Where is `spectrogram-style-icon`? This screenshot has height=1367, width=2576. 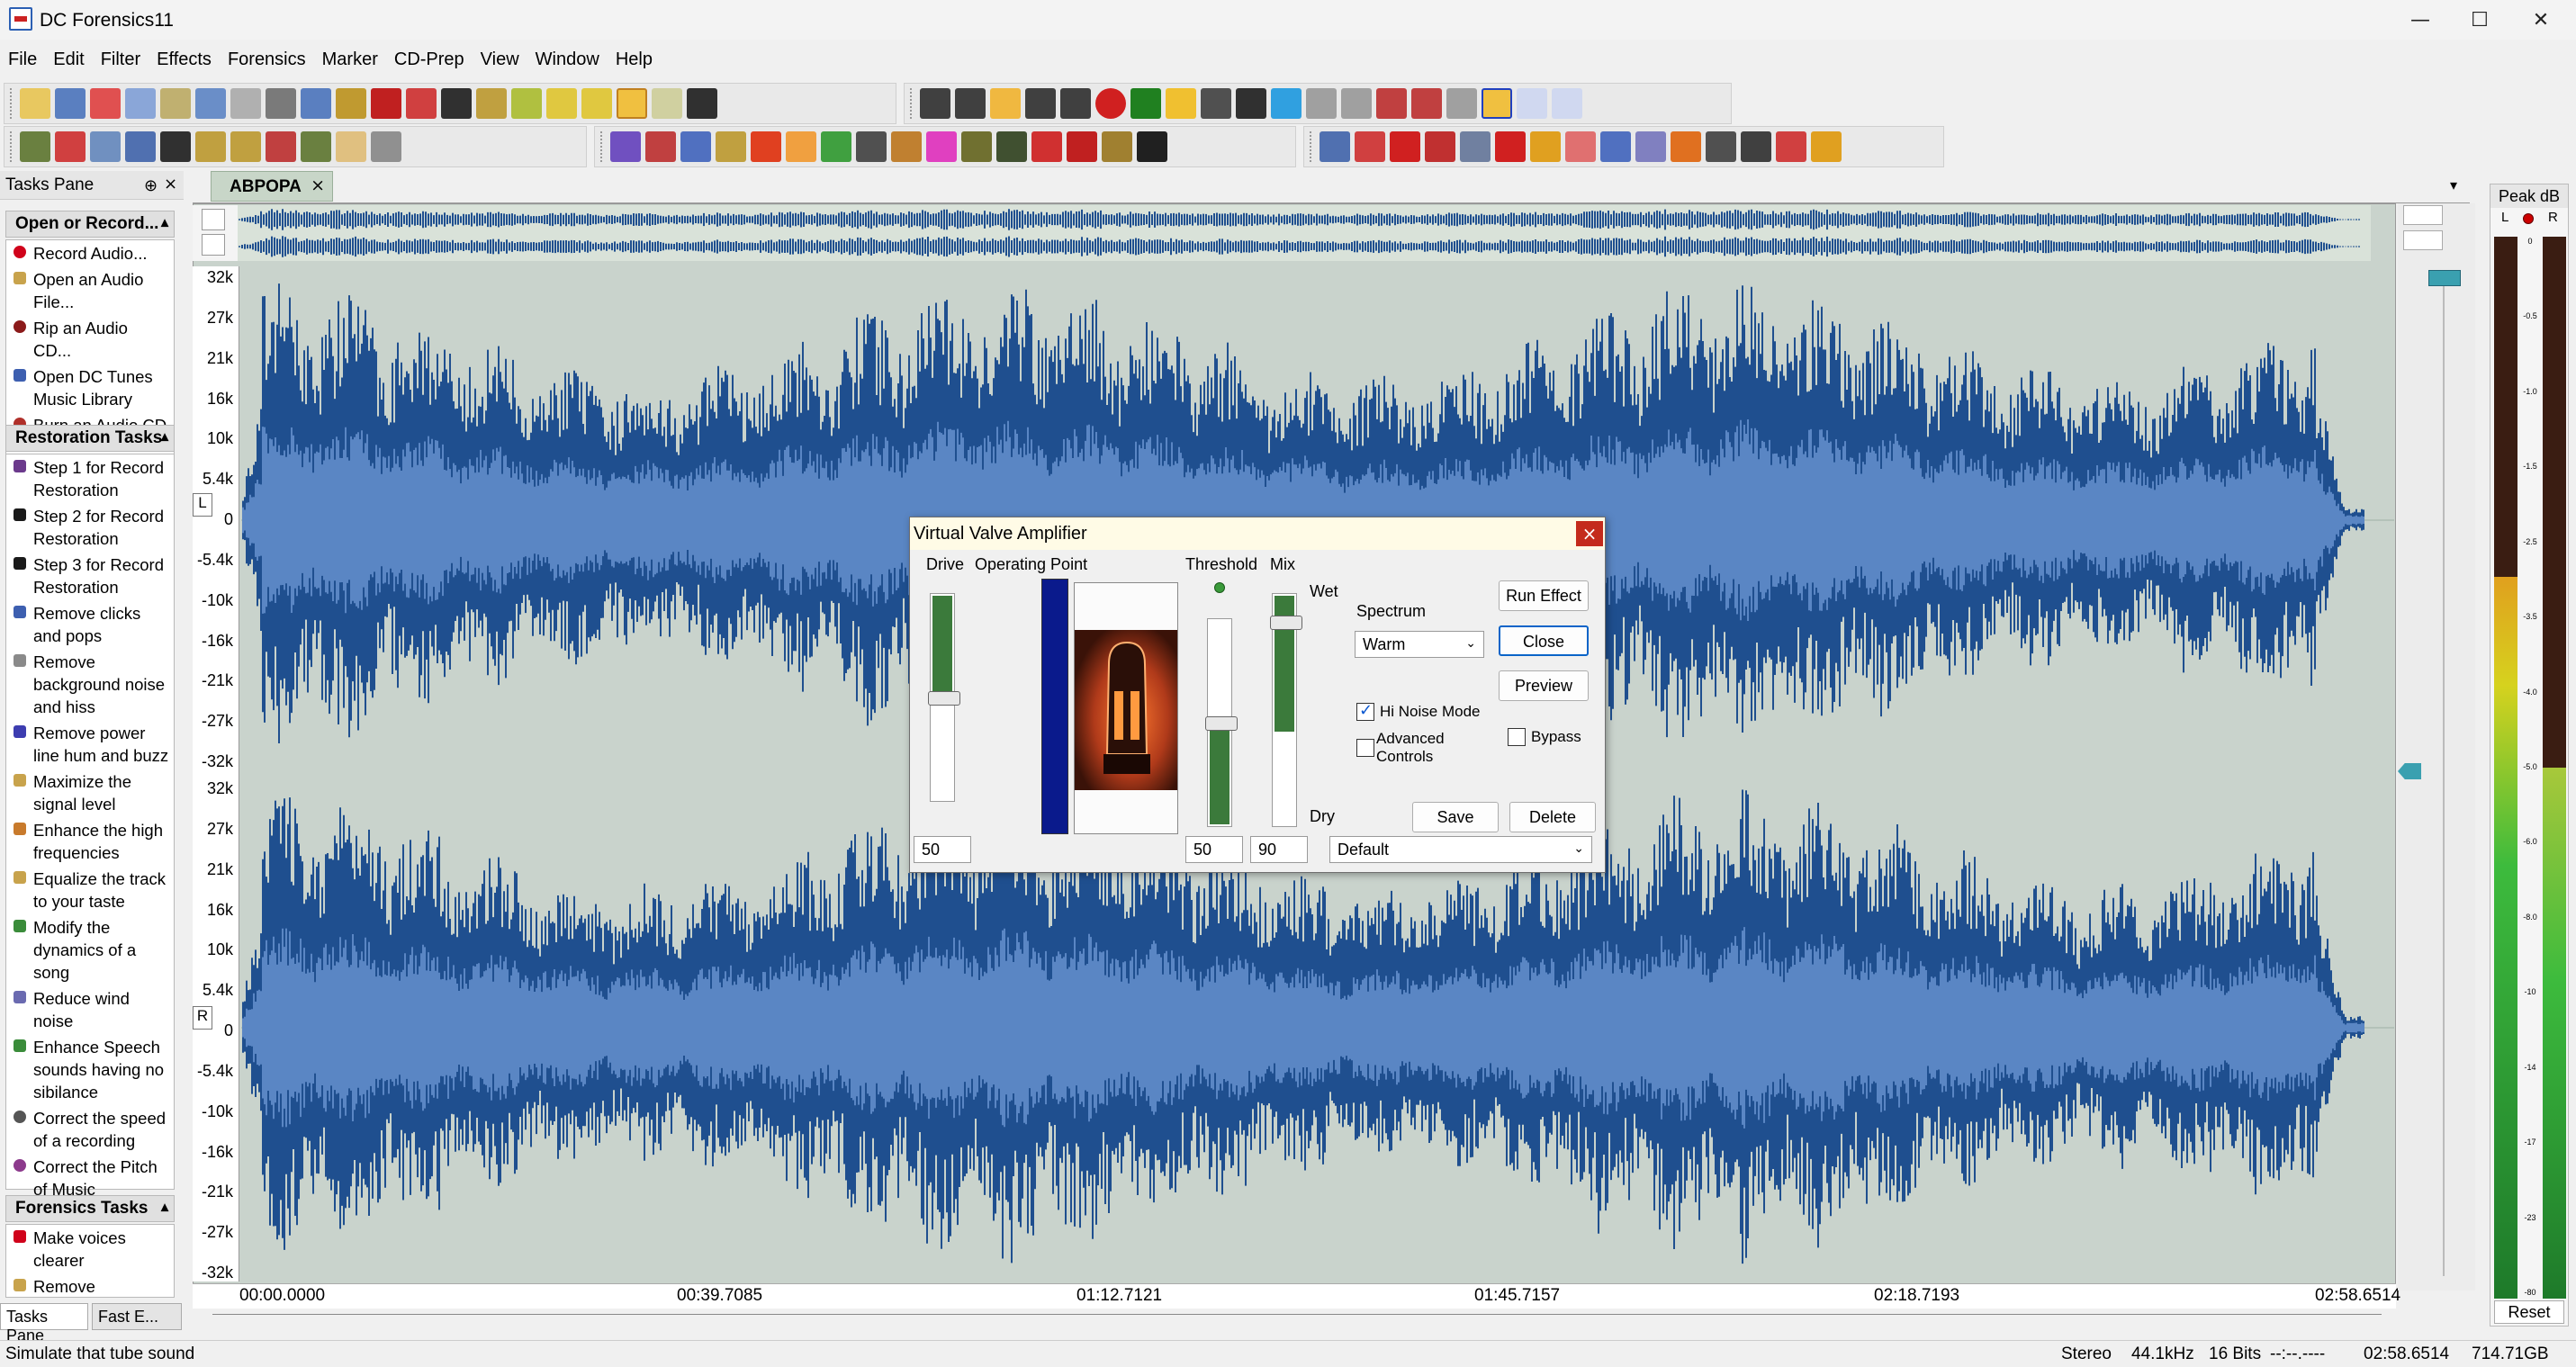
spectrogram-style-icon is located at coordinates (2423, 240).